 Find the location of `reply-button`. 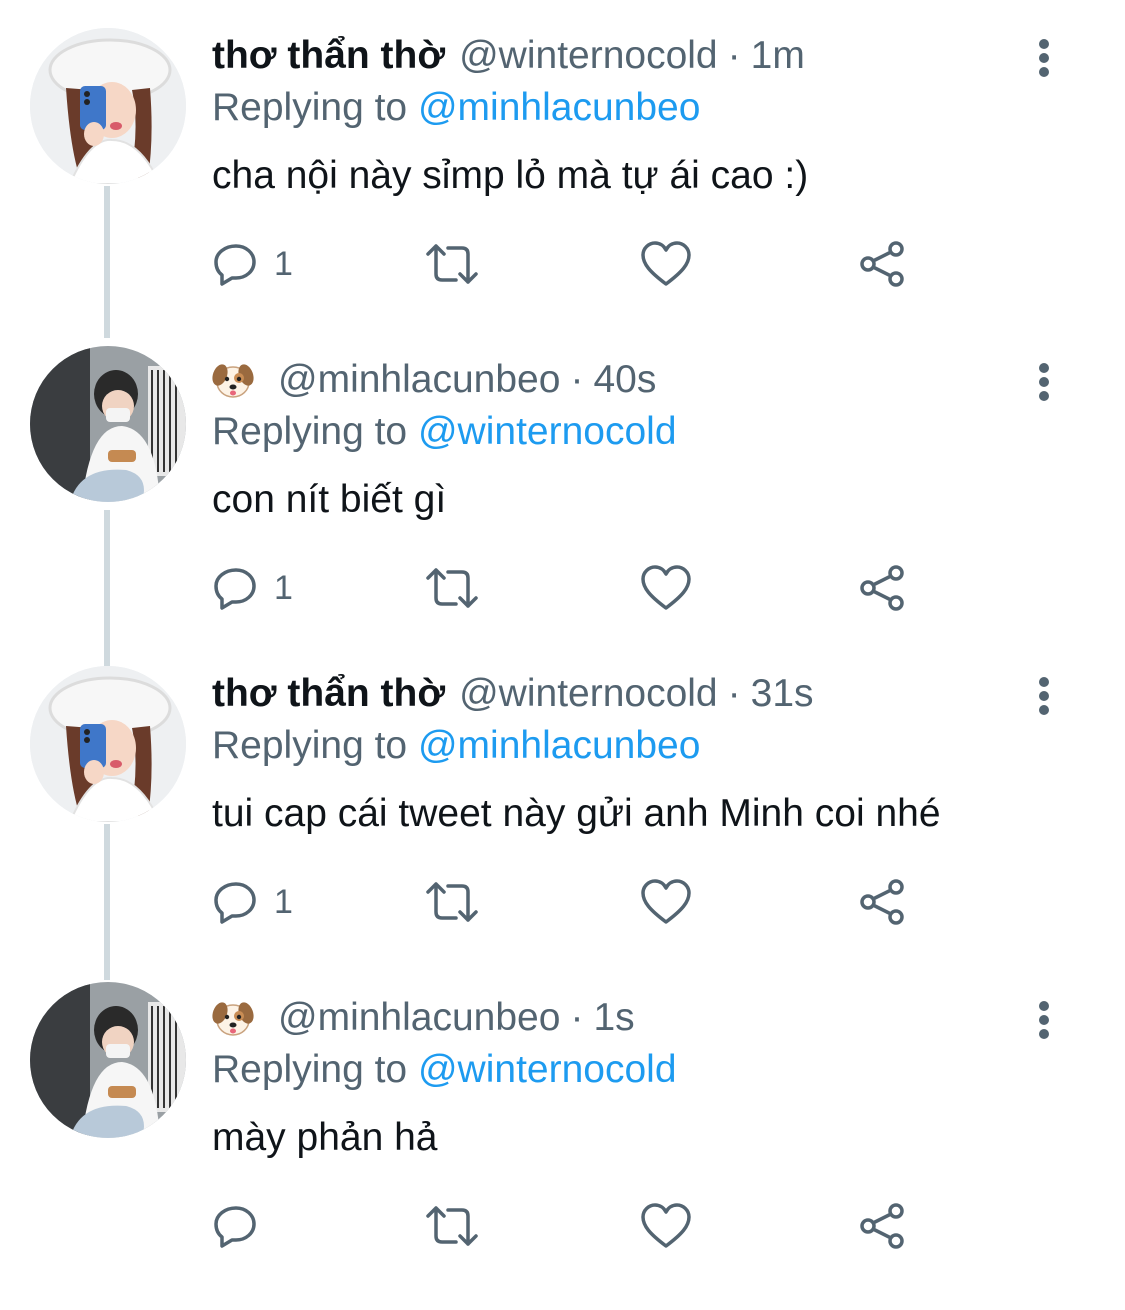

reply-button is located at coordinates (243, 1226).